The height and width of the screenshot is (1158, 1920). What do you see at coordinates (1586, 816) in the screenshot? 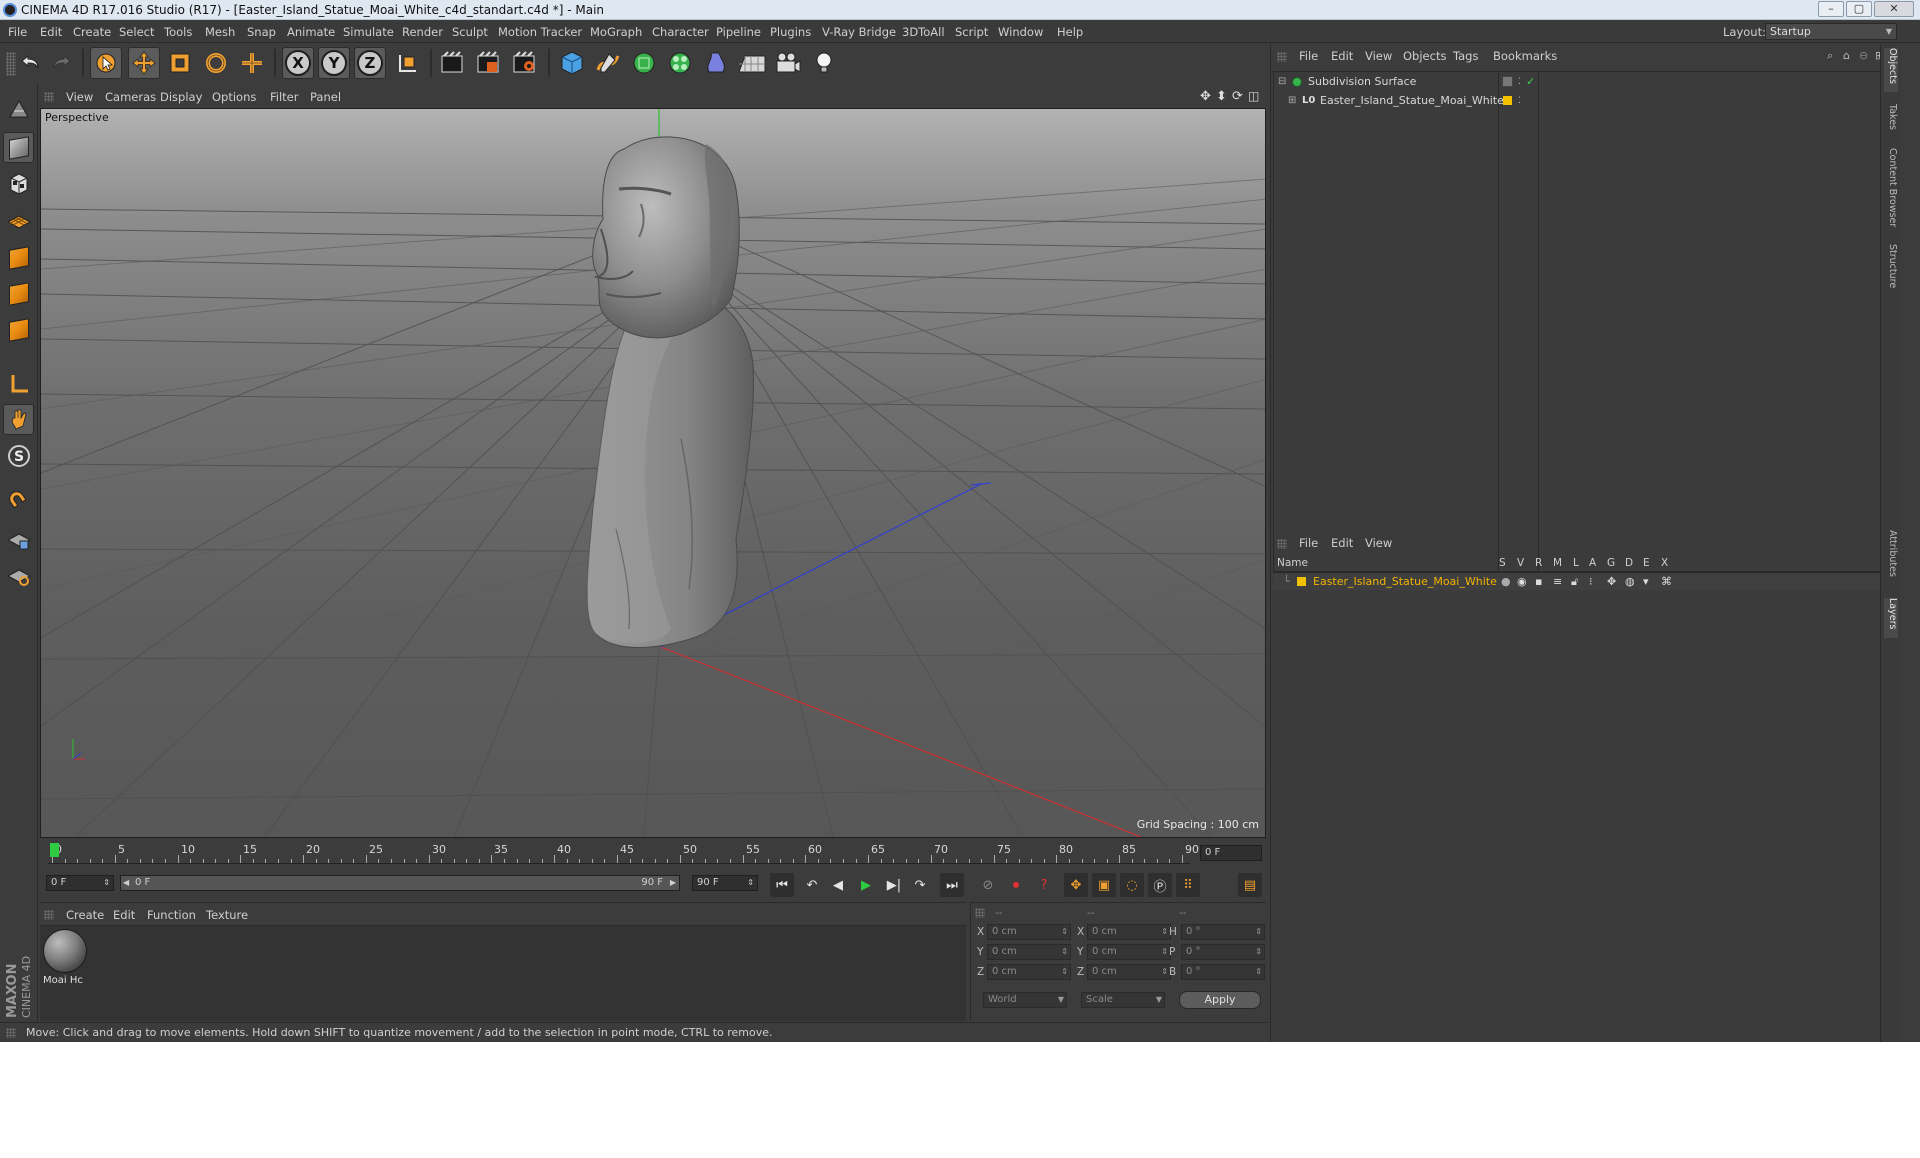
I see `layer-list-empty` at bounding box center [1586, 816].